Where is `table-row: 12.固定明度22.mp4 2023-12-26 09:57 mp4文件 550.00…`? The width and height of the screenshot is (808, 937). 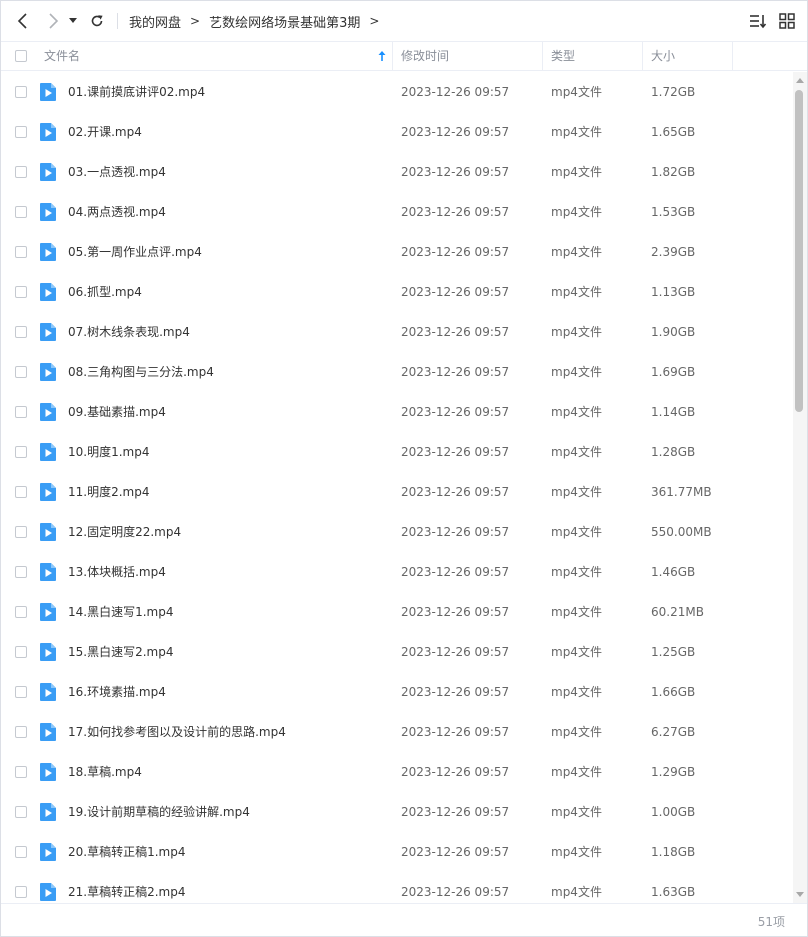 table-row: 12.固定明度22.mp4 2023-12-26 09:57 mp4文件 550.00… is located at coordinates (397, 532).